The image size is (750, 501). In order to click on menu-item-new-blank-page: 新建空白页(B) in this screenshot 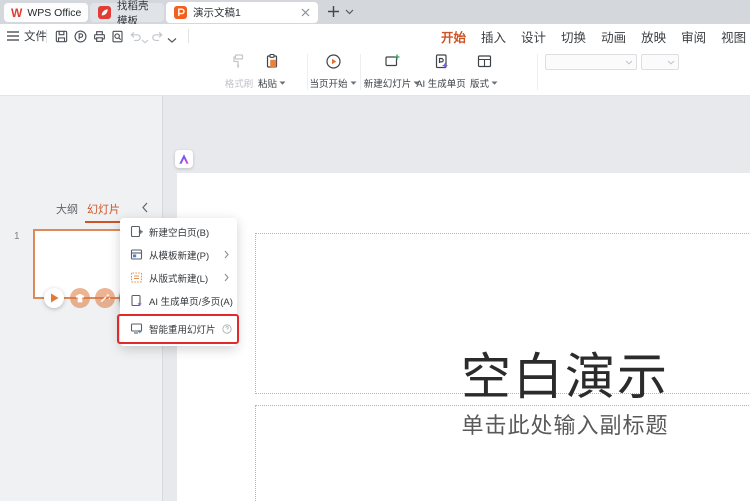, I will do `click(178, 231)`.